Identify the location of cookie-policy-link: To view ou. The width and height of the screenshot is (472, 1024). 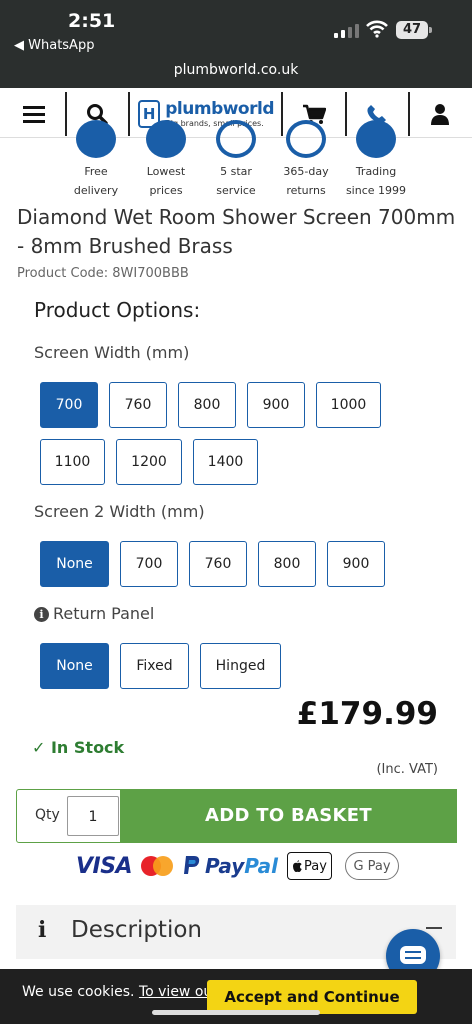
(175, 992).